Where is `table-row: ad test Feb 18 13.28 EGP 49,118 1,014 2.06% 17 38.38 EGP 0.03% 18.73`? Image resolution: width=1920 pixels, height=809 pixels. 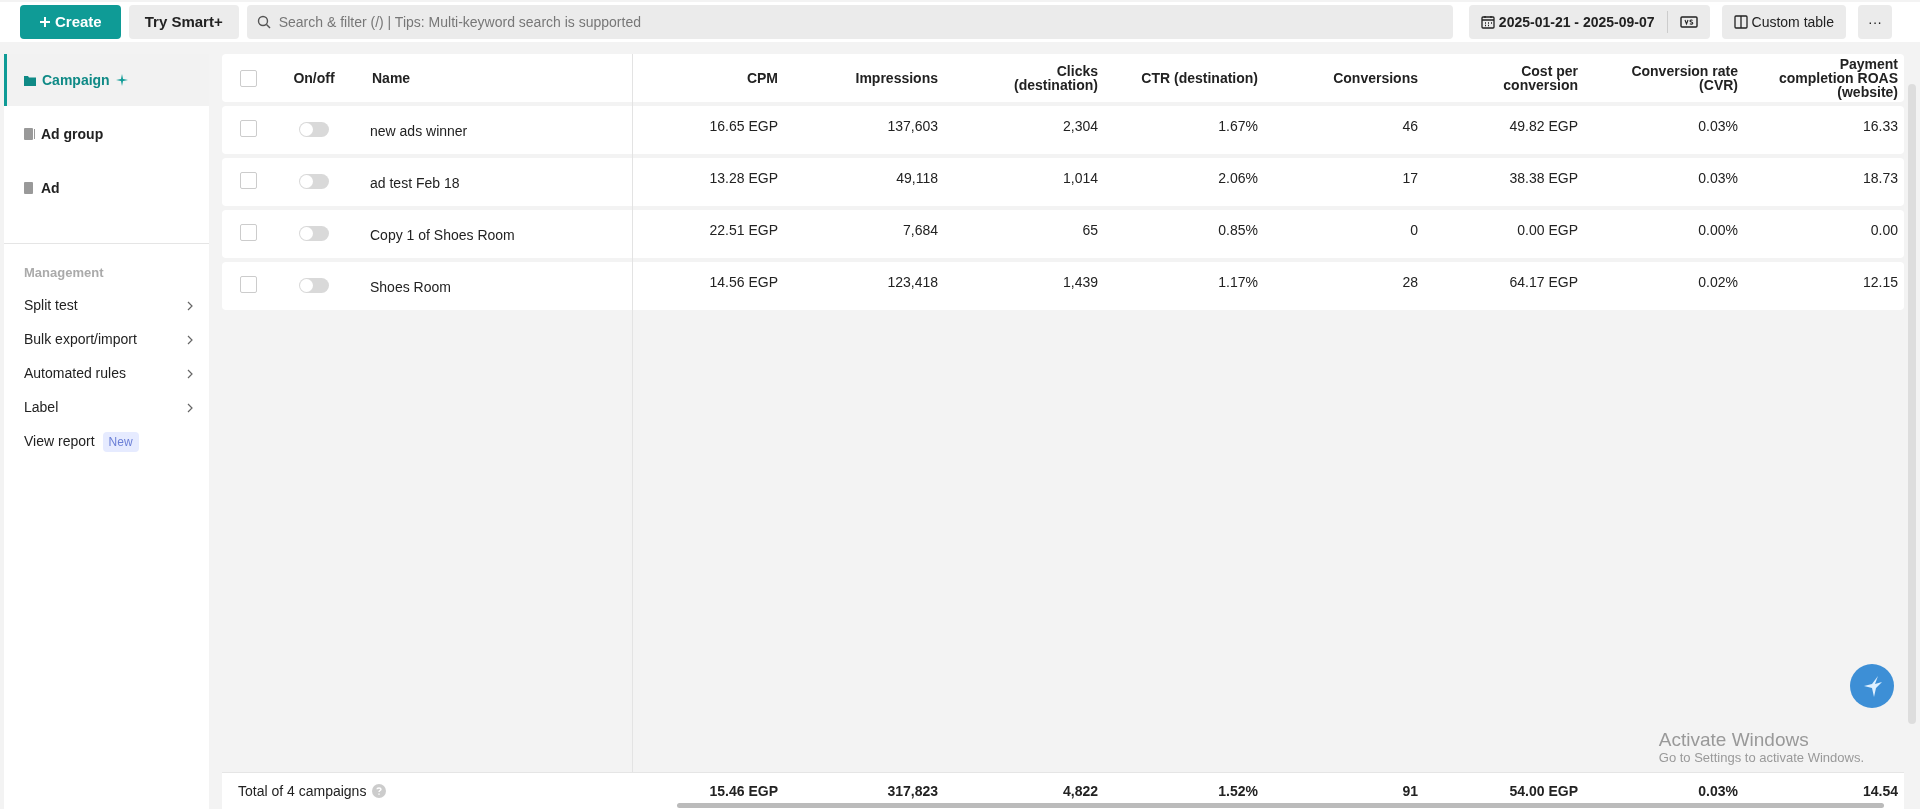
table-row: ad test Feb 18 13.28 EGP 49,118 1,014 2.06% 17 38.38 EGP 0.03% 18.73 is located at coordinates (1063, 182).